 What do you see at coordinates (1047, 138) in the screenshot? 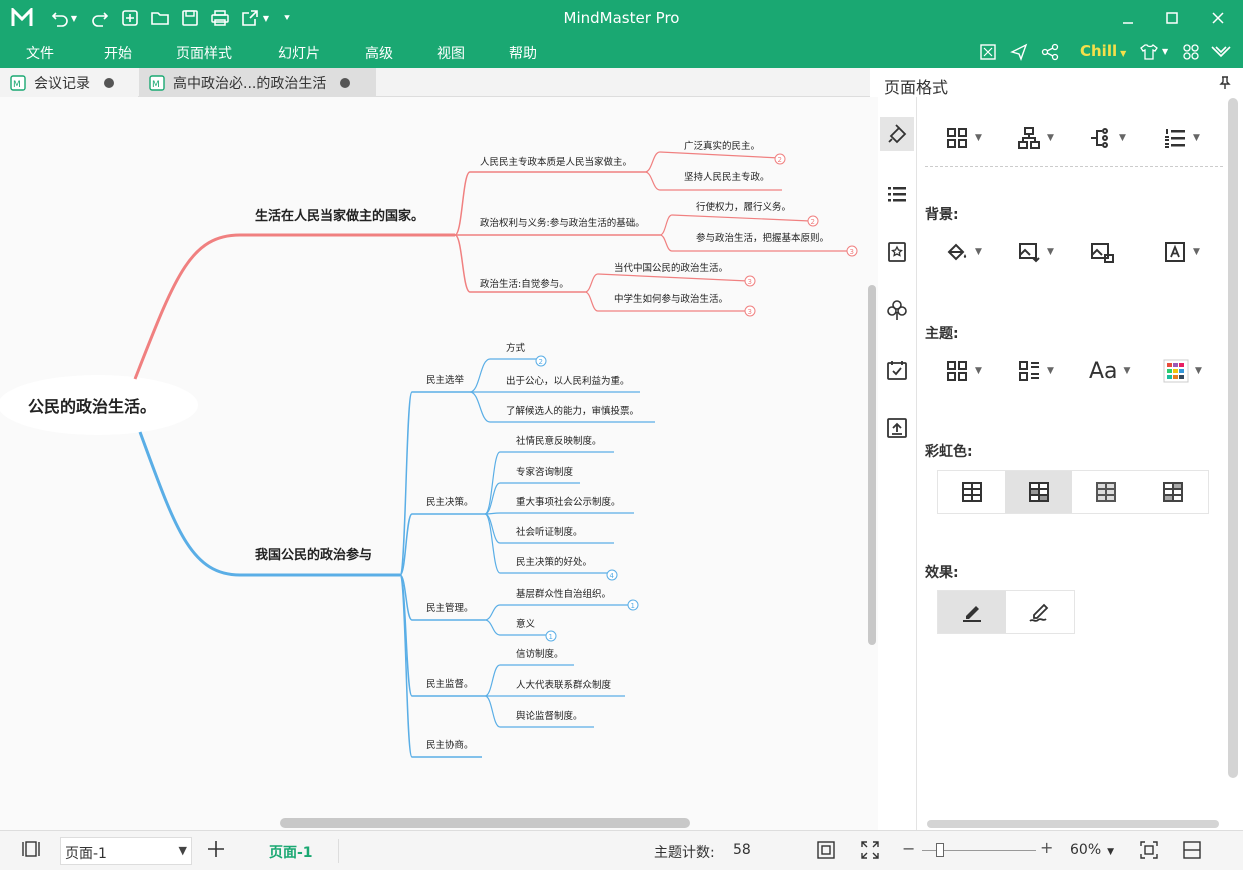
I see `layout-org-button: ▼` at bounding box center [1047, 138].